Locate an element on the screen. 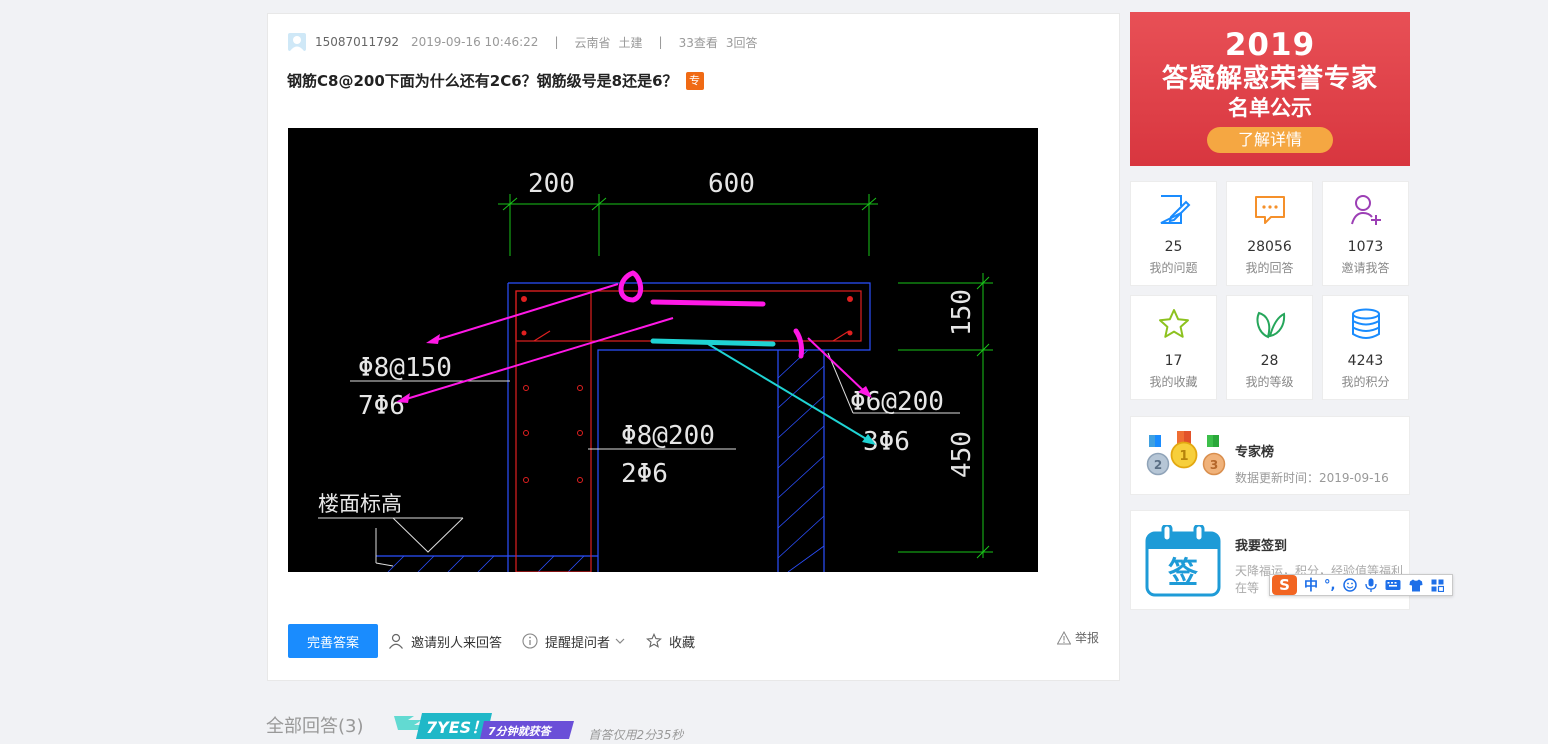 Image resolution: width=1548 pixels, height=744 pixels. toolbox-grid-icon is located at coordinates (1438, 585).